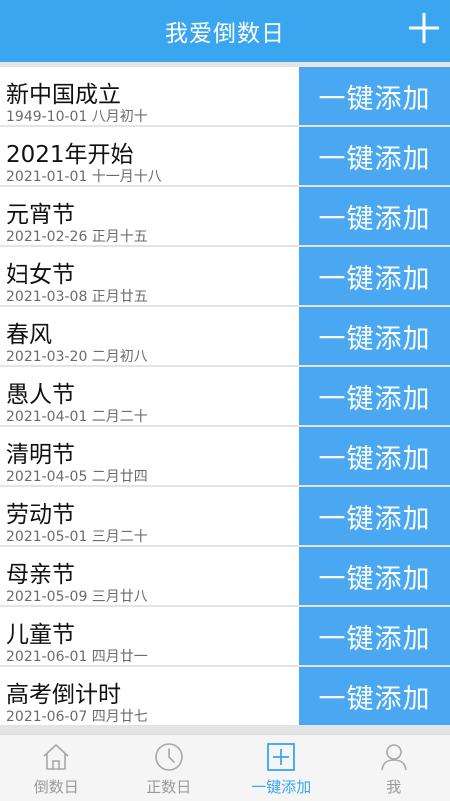  Describe the element at coordinates (70, 152) in the screenshot. I see `holiday-name: 2021年开始` at that location.